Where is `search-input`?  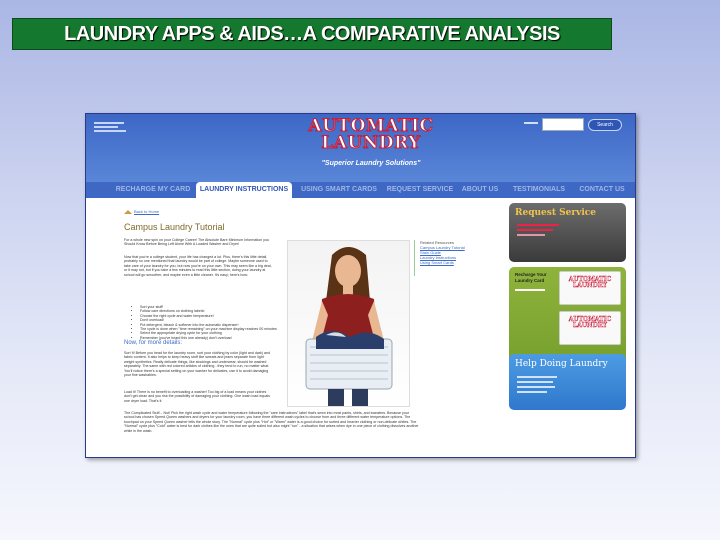 search-input is located at coordinates (563, 124).